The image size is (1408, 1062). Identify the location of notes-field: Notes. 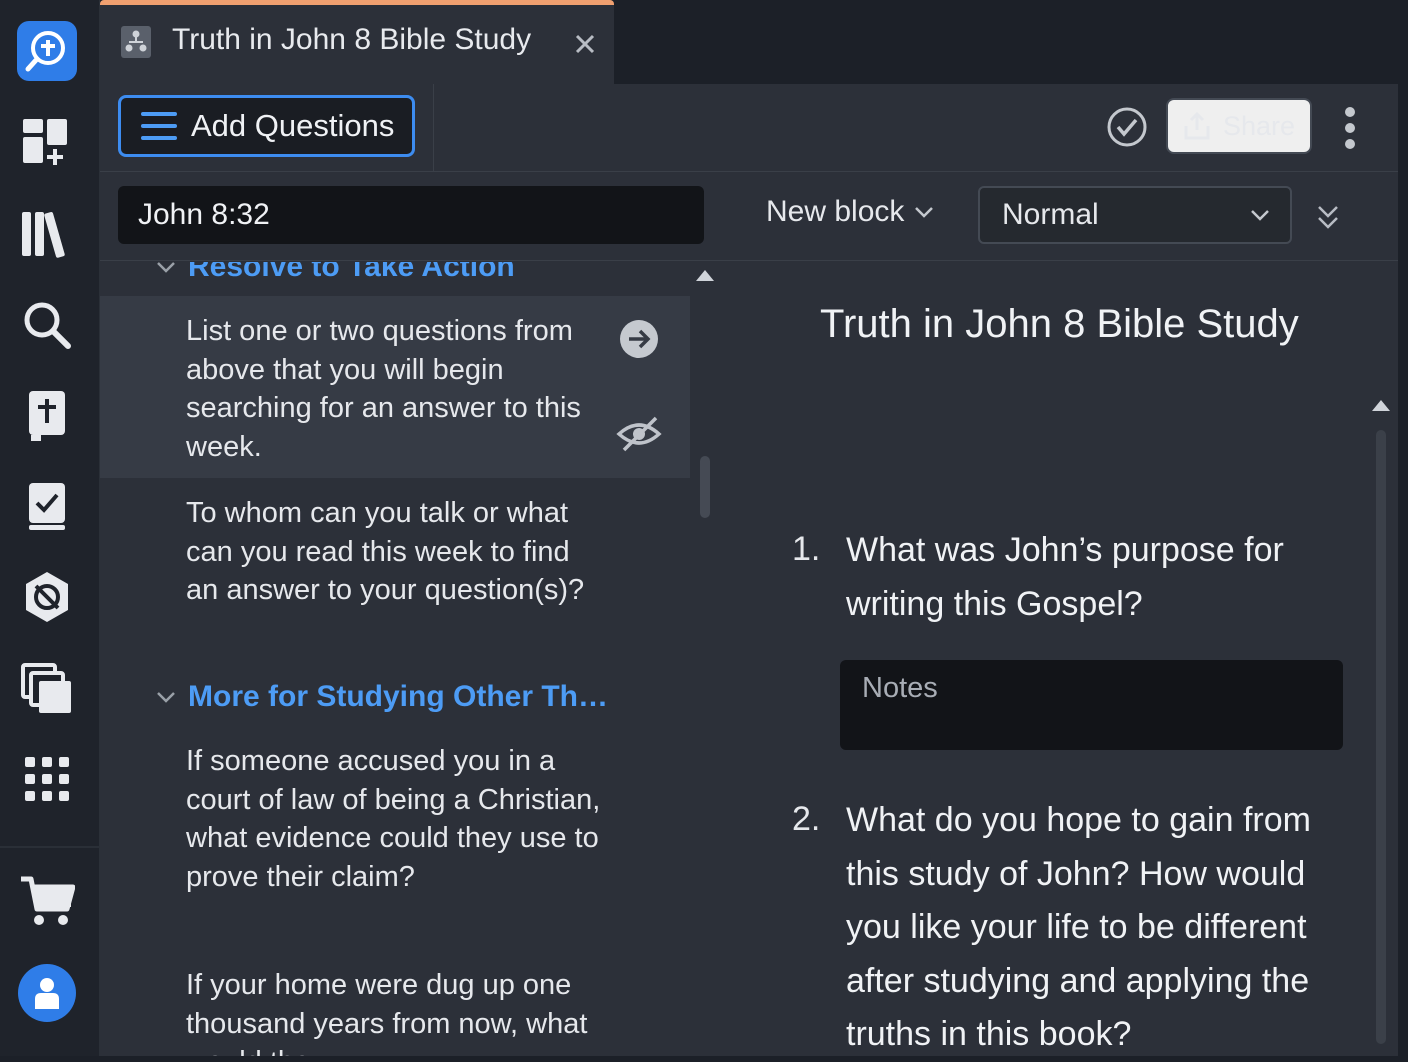
(1091, 705).